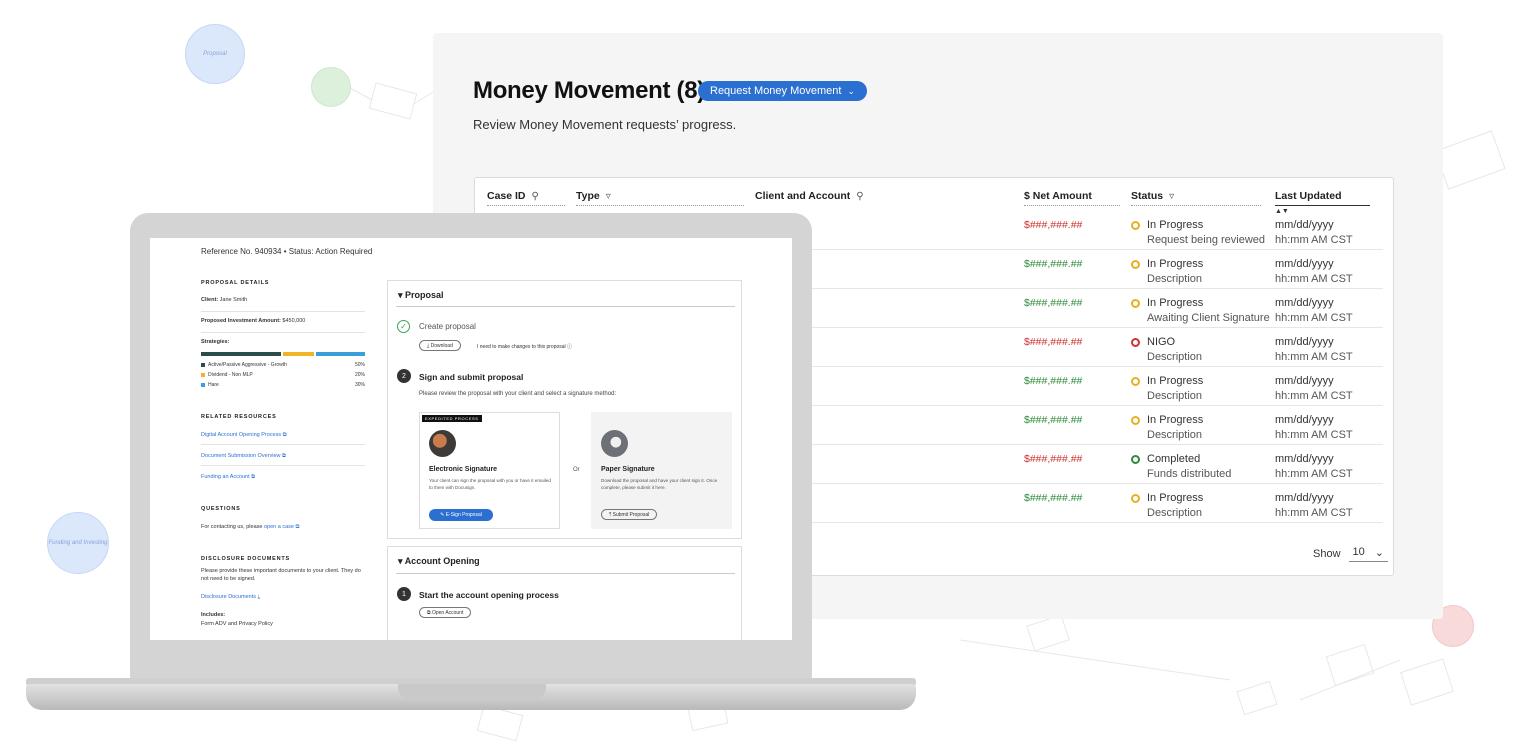 This screenshot has height=744, width=1536. What do you see at coordinates (403, 326) in the screenshot?
I see `check-circle-icon: ✓` at bounding box center [403, 326].